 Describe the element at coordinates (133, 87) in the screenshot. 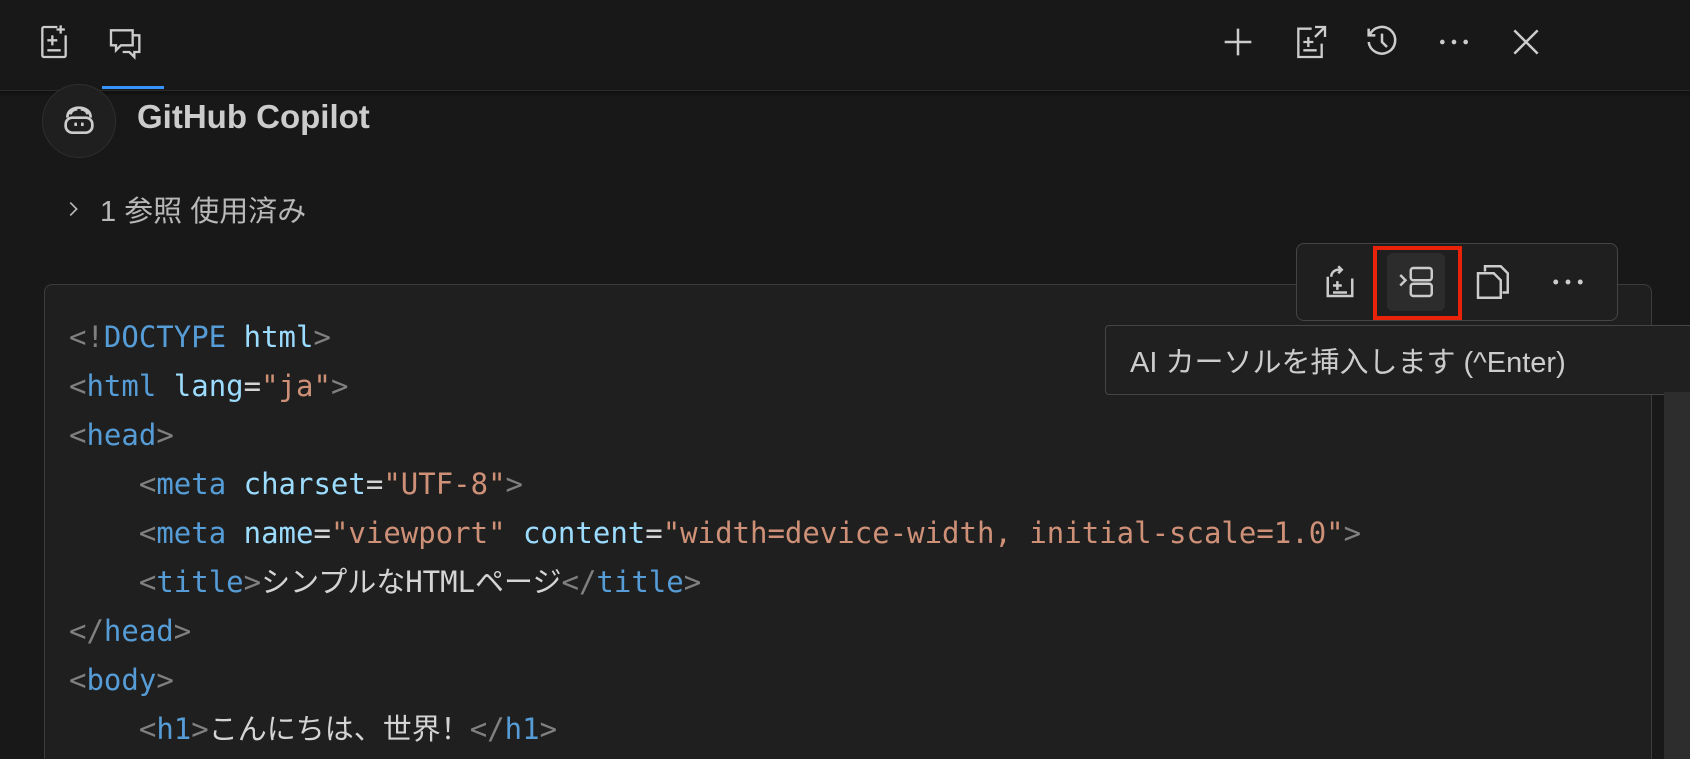

I see `active-tab-indicator` at that location.